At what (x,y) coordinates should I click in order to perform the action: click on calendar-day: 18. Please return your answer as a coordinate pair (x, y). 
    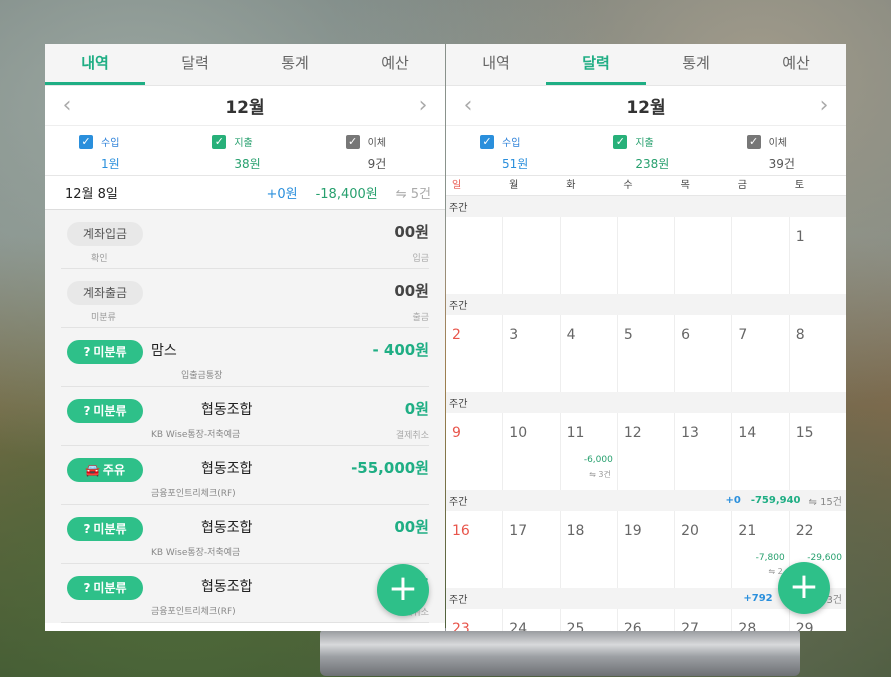
    Looking at the image, I should click on (589, 549).